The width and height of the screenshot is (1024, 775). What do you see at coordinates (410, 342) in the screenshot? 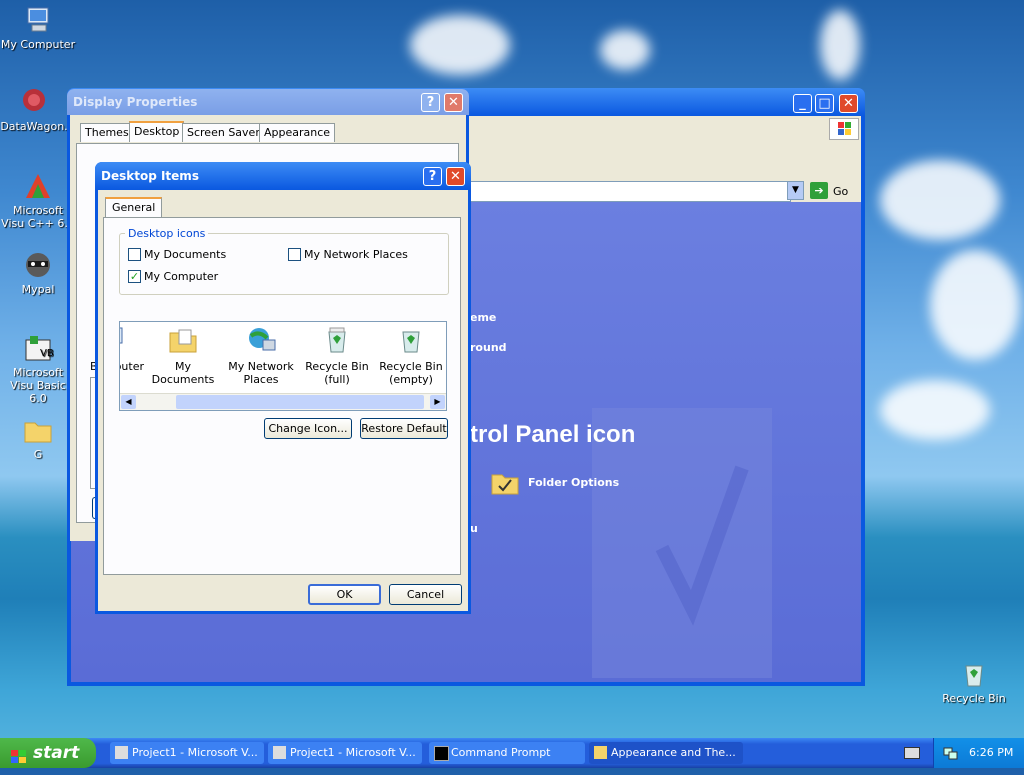
I see `recycle-bin-empty-icon` at bounding box center [410, 342].